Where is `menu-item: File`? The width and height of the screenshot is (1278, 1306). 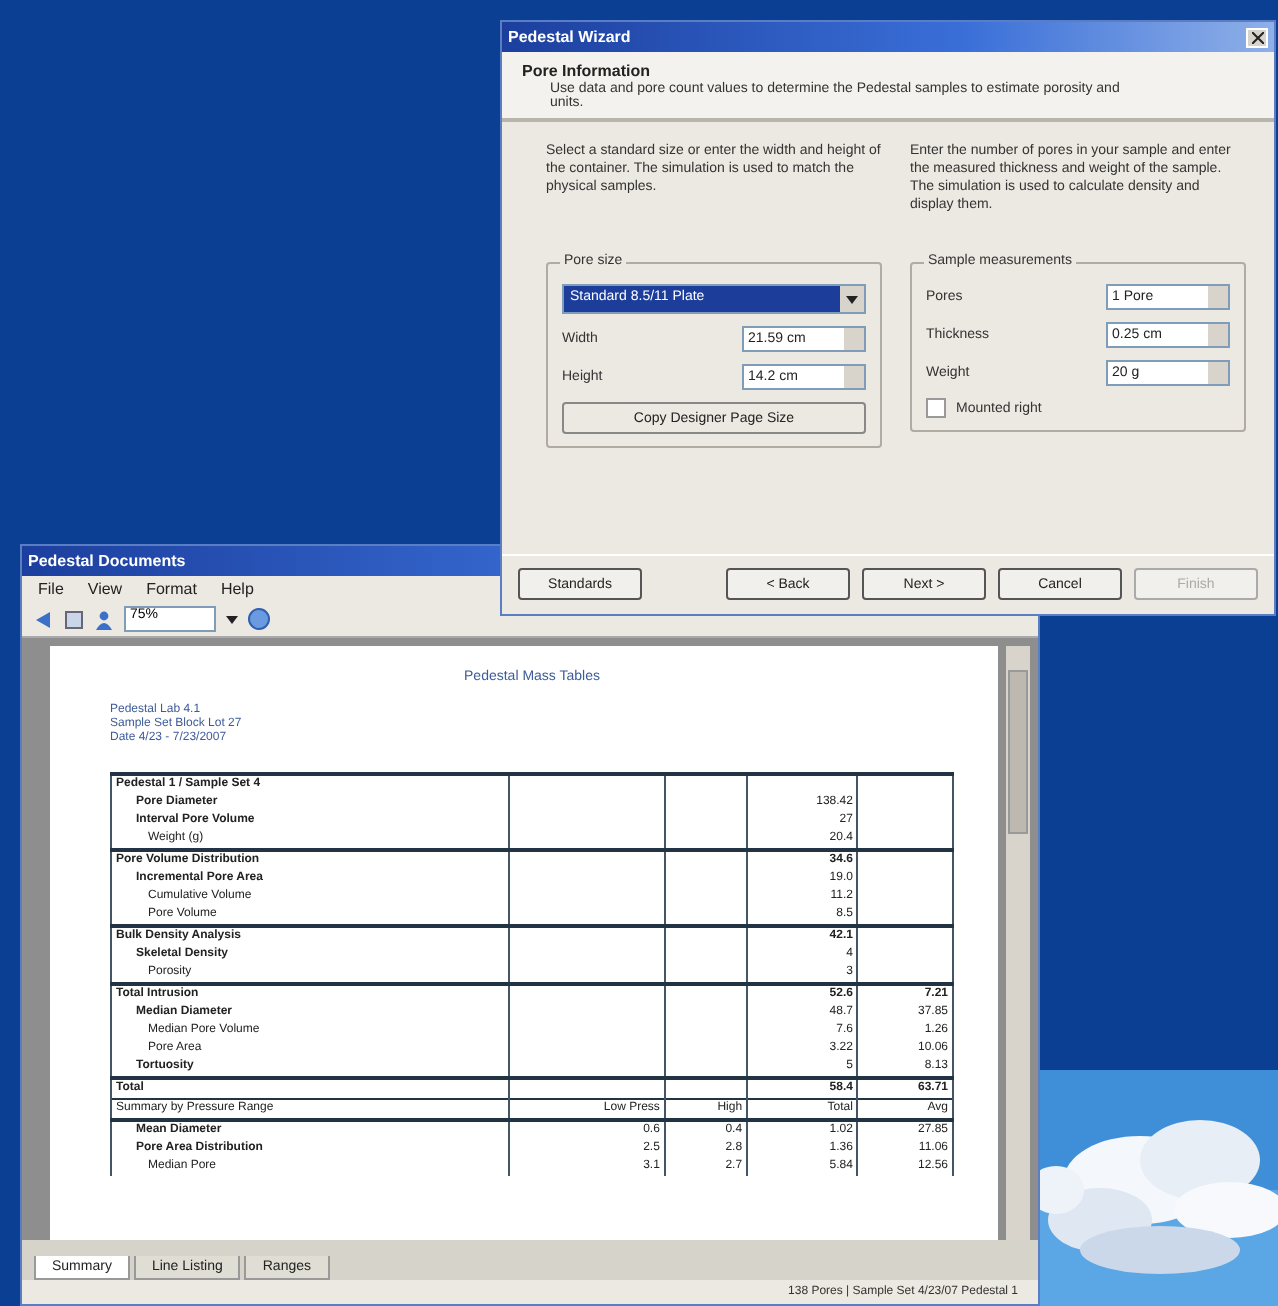
menu-item: File is located at coordinates (51, 589).